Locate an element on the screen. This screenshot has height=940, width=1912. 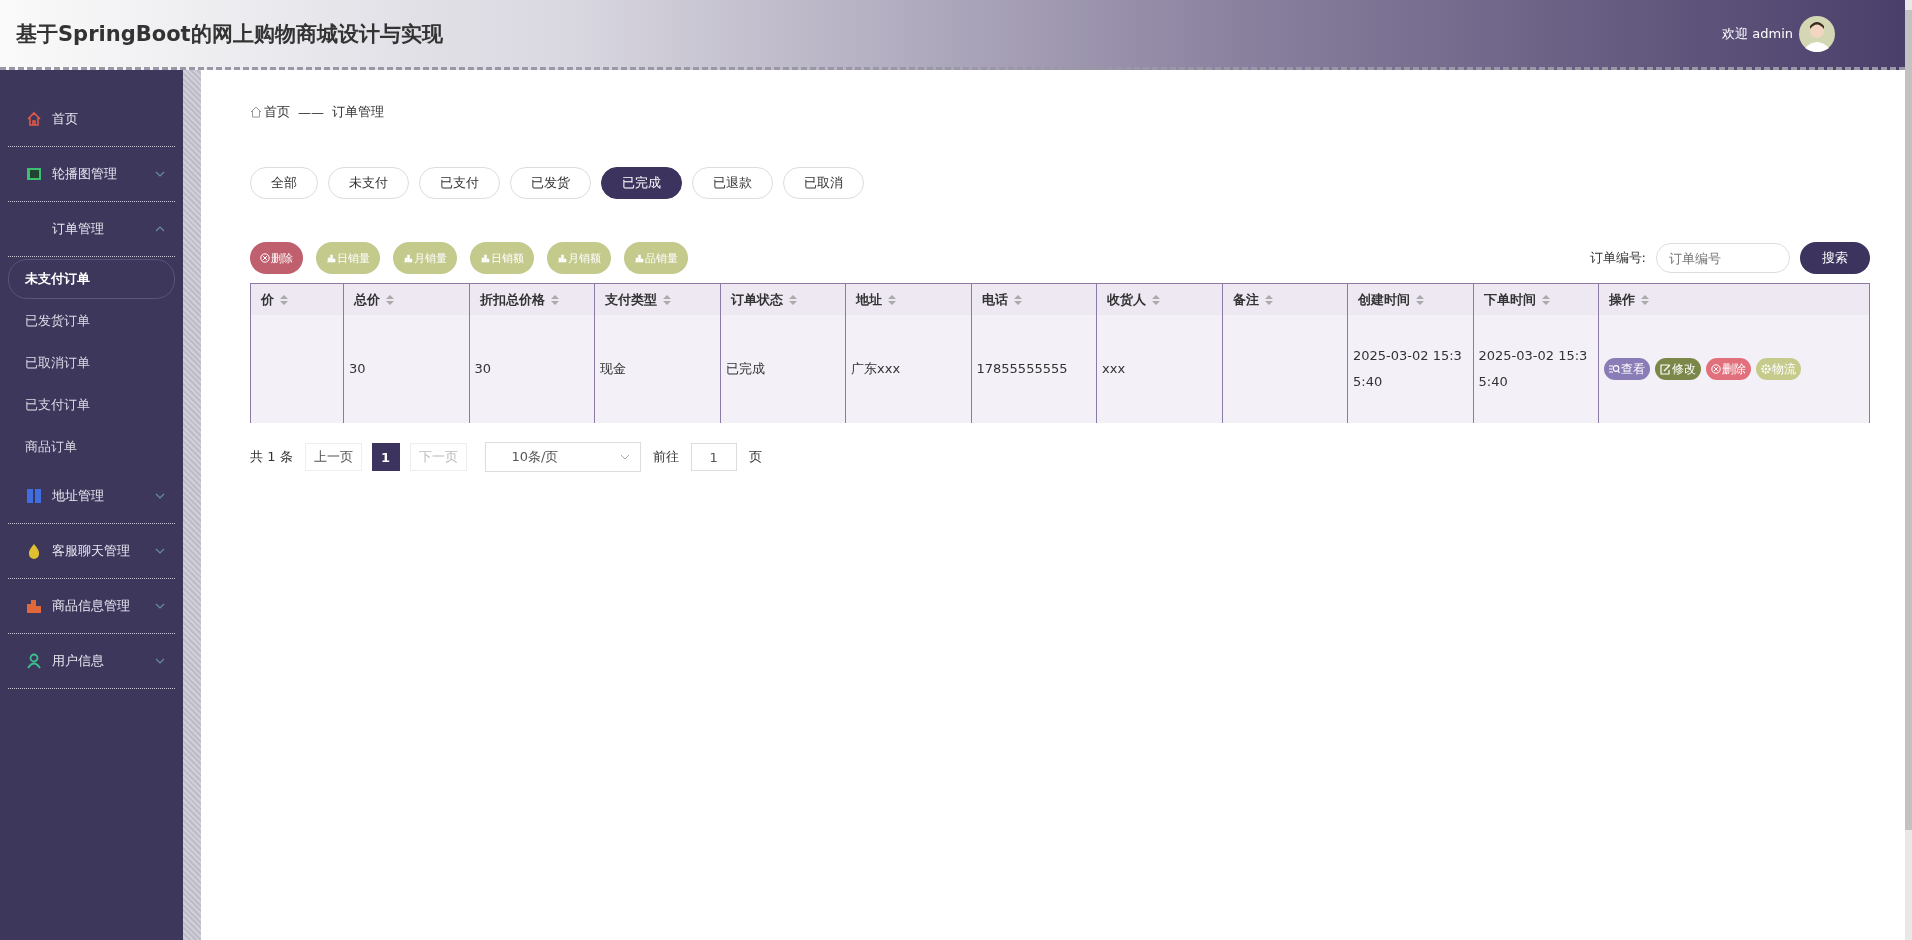
app-title: 基于SpringBoot的网上购物商城设计与实现 is located at coordinates (229, 34).